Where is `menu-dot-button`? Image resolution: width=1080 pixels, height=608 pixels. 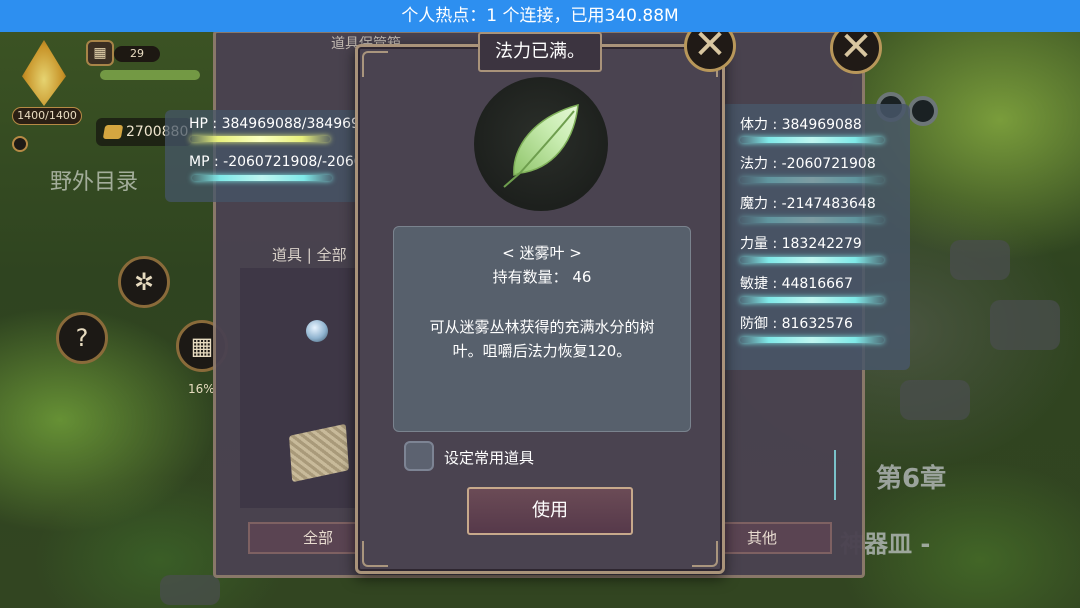
menu-dot-button is located at coordinates (20, 144).